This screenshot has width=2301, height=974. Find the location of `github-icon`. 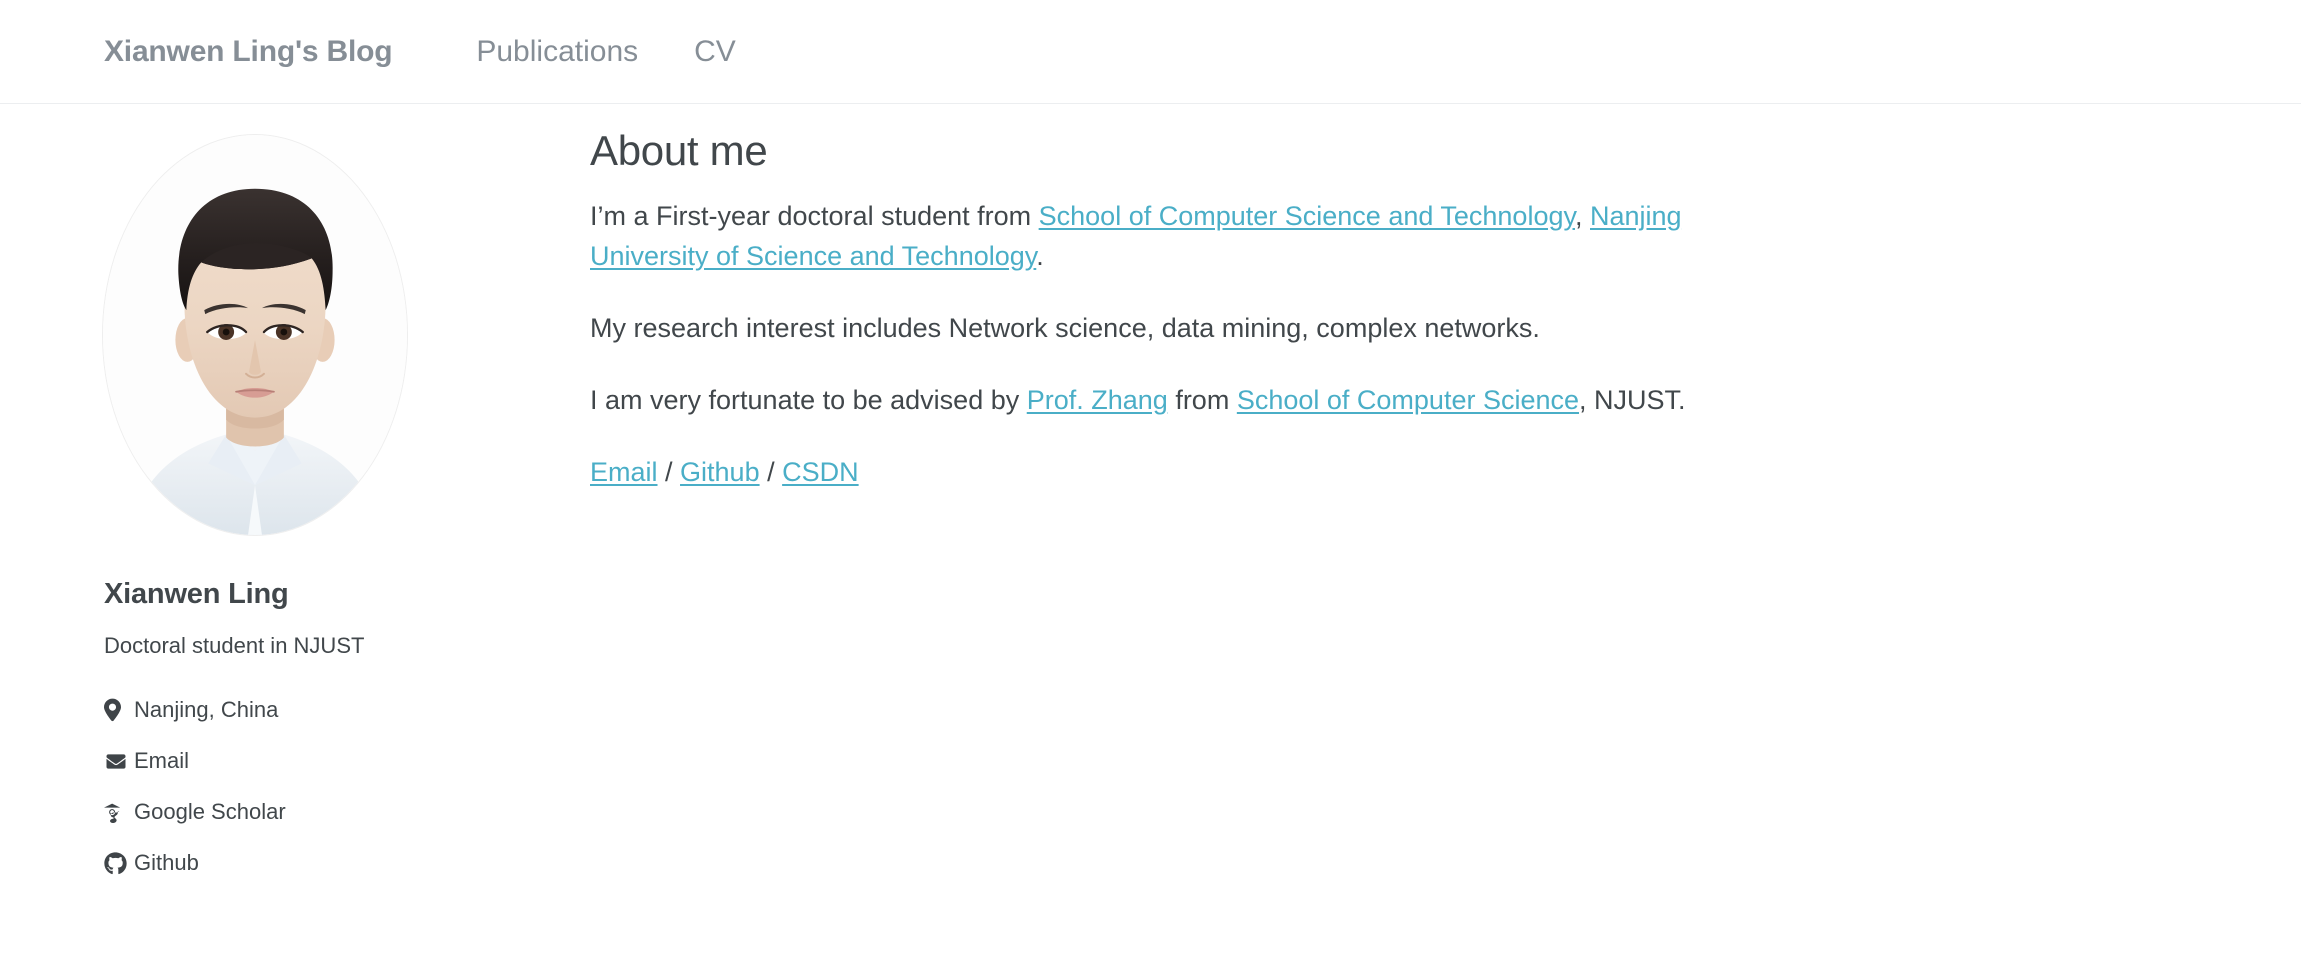

github-icon is located at coordinates (119, 863).